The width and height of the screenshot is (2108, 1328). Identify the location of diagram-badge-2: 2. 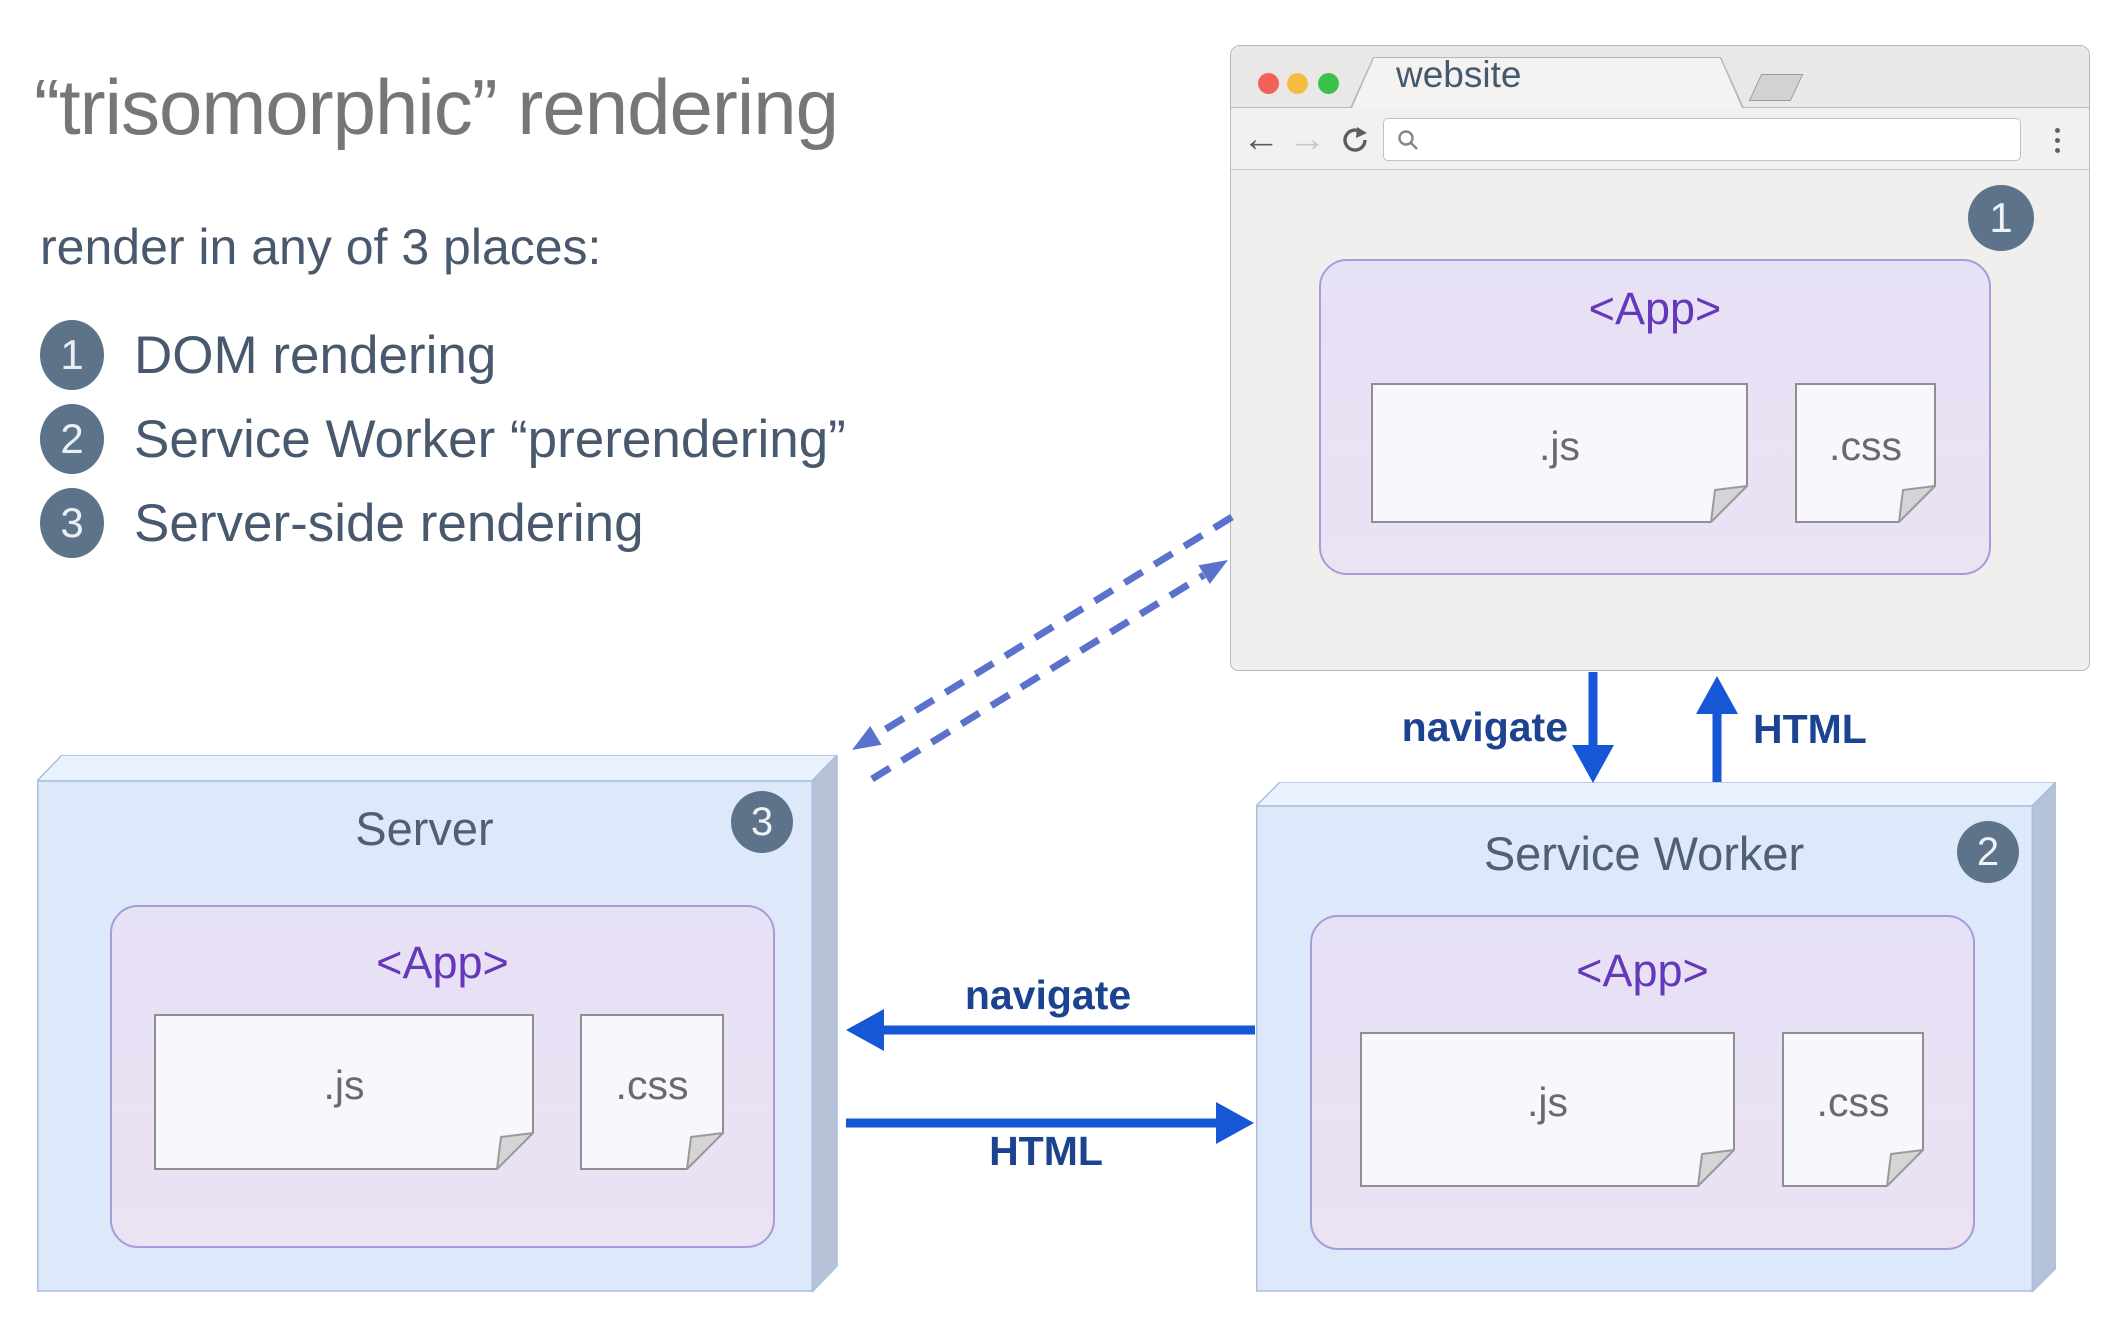
(1988, 852).